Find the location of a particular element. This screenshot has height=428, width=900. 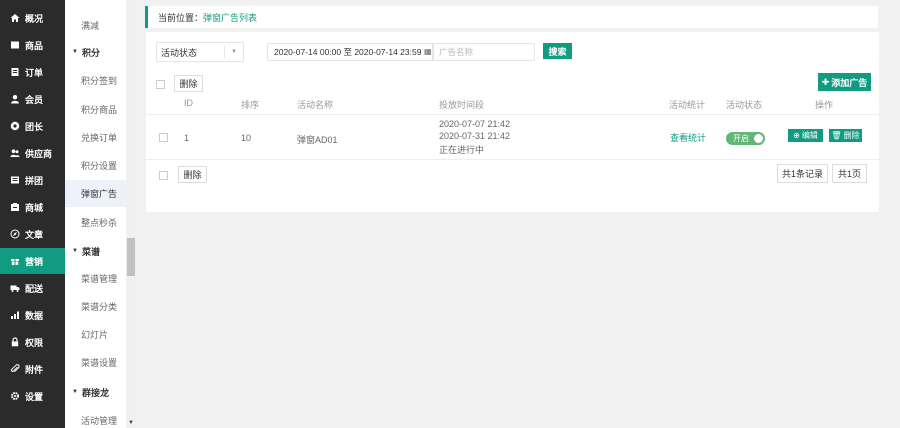

nav-item-supplier: 供应商 is located at coordinates (32, 153).